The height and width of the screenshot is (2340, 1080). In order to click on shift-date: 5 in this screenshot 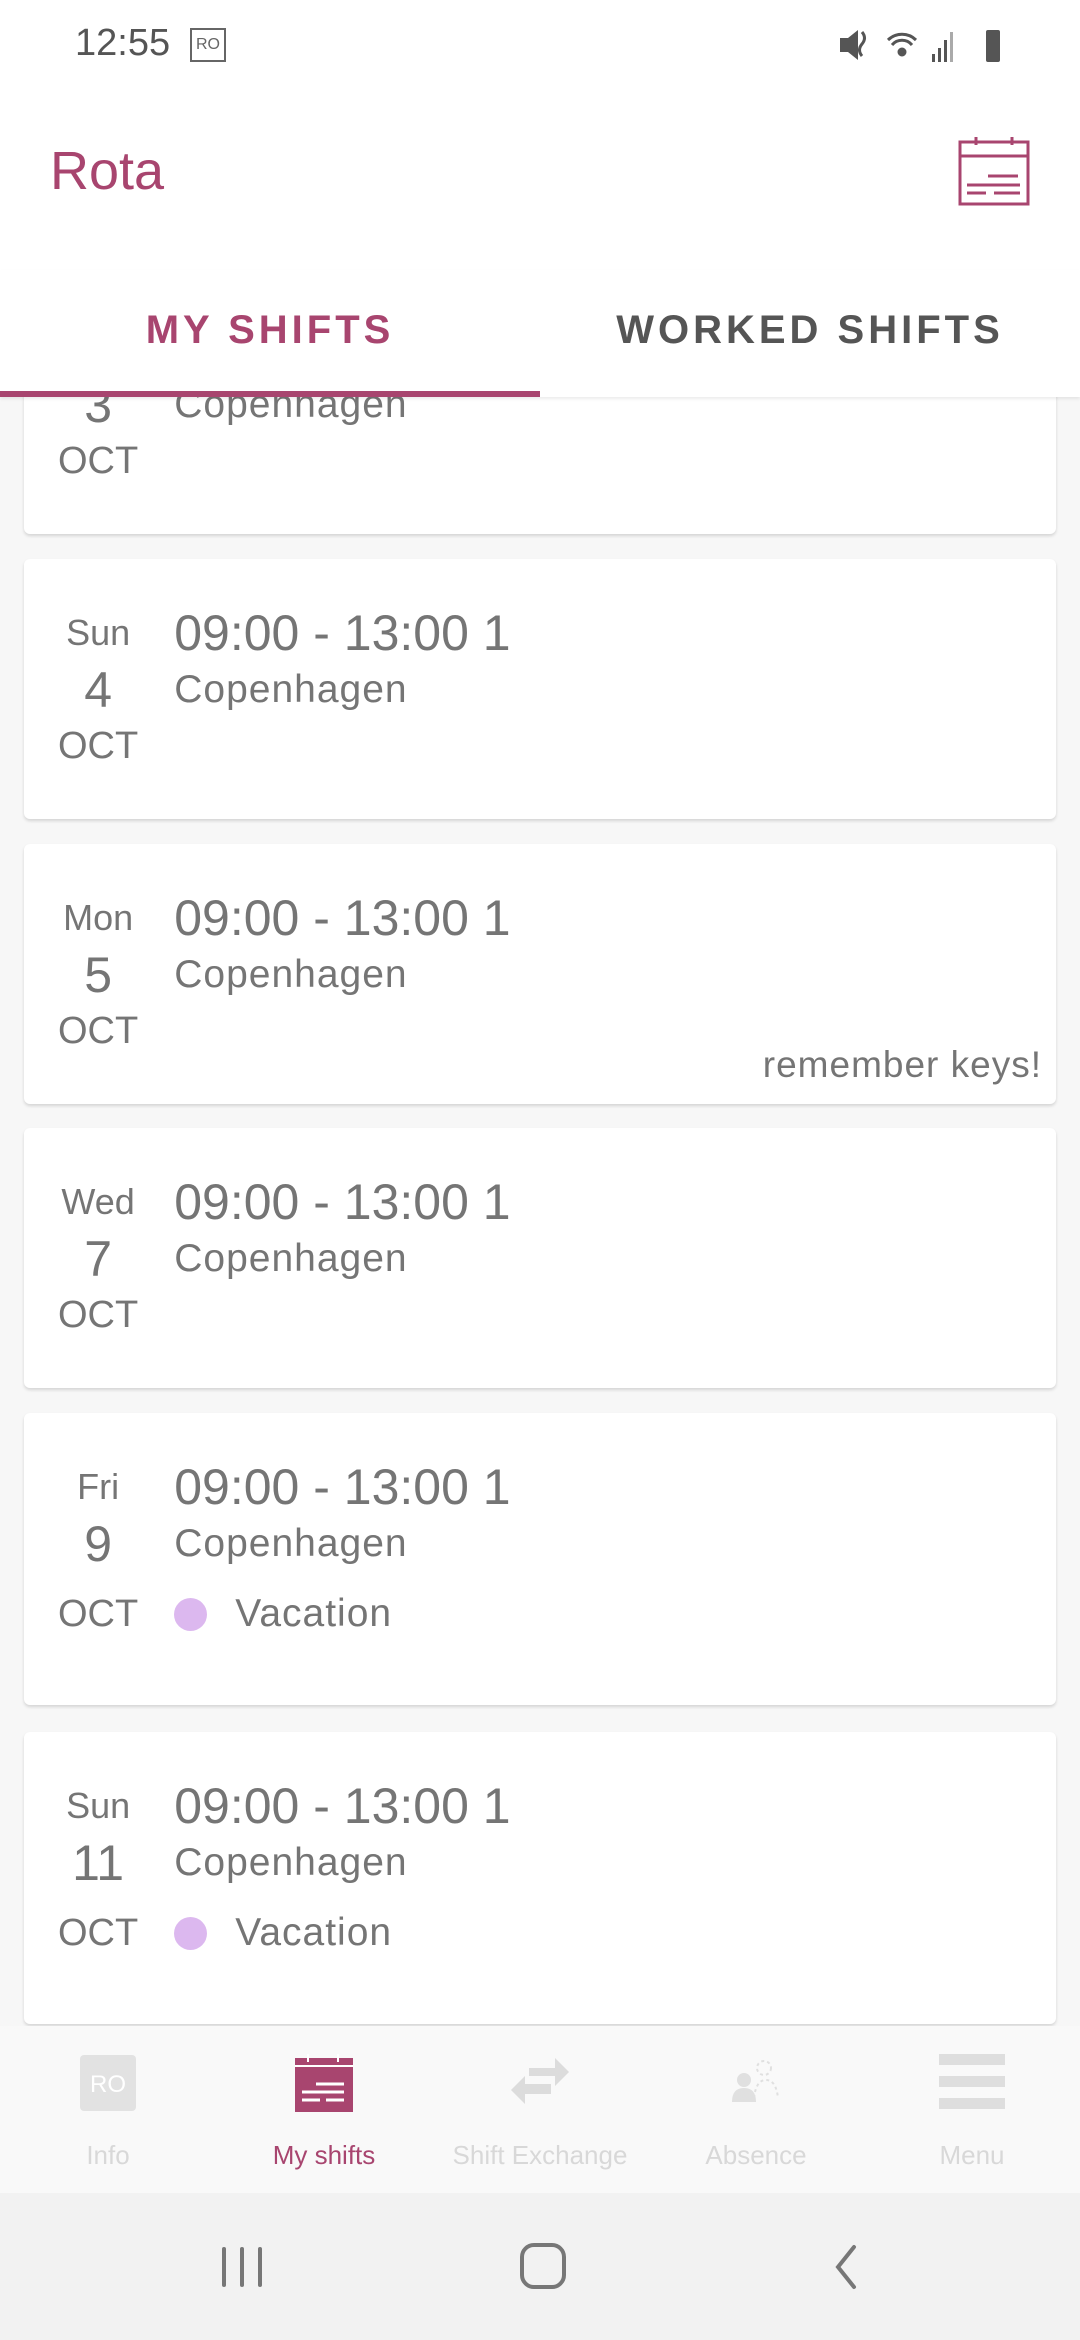, I will do `click(98, 974)`.